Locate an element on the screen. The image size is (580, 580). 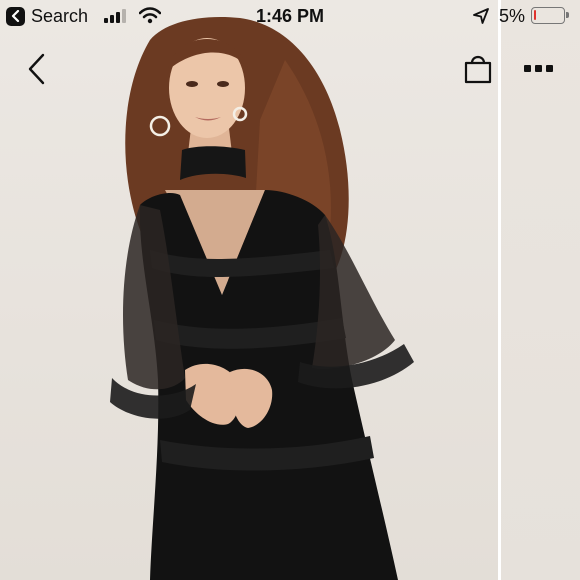
next-product-image is located at coordinates (540, 290).